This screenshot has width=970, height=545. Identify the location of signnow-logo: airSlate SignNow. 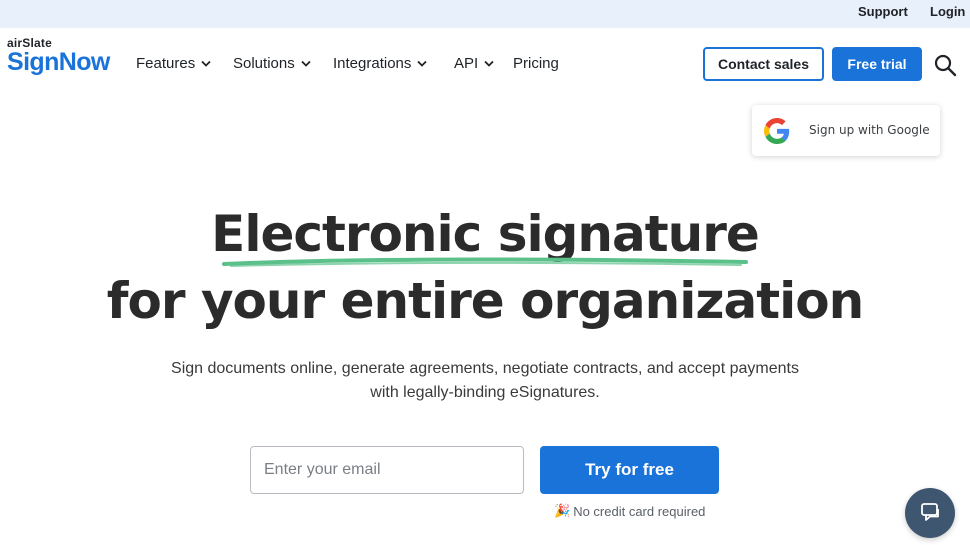
(58, 56).